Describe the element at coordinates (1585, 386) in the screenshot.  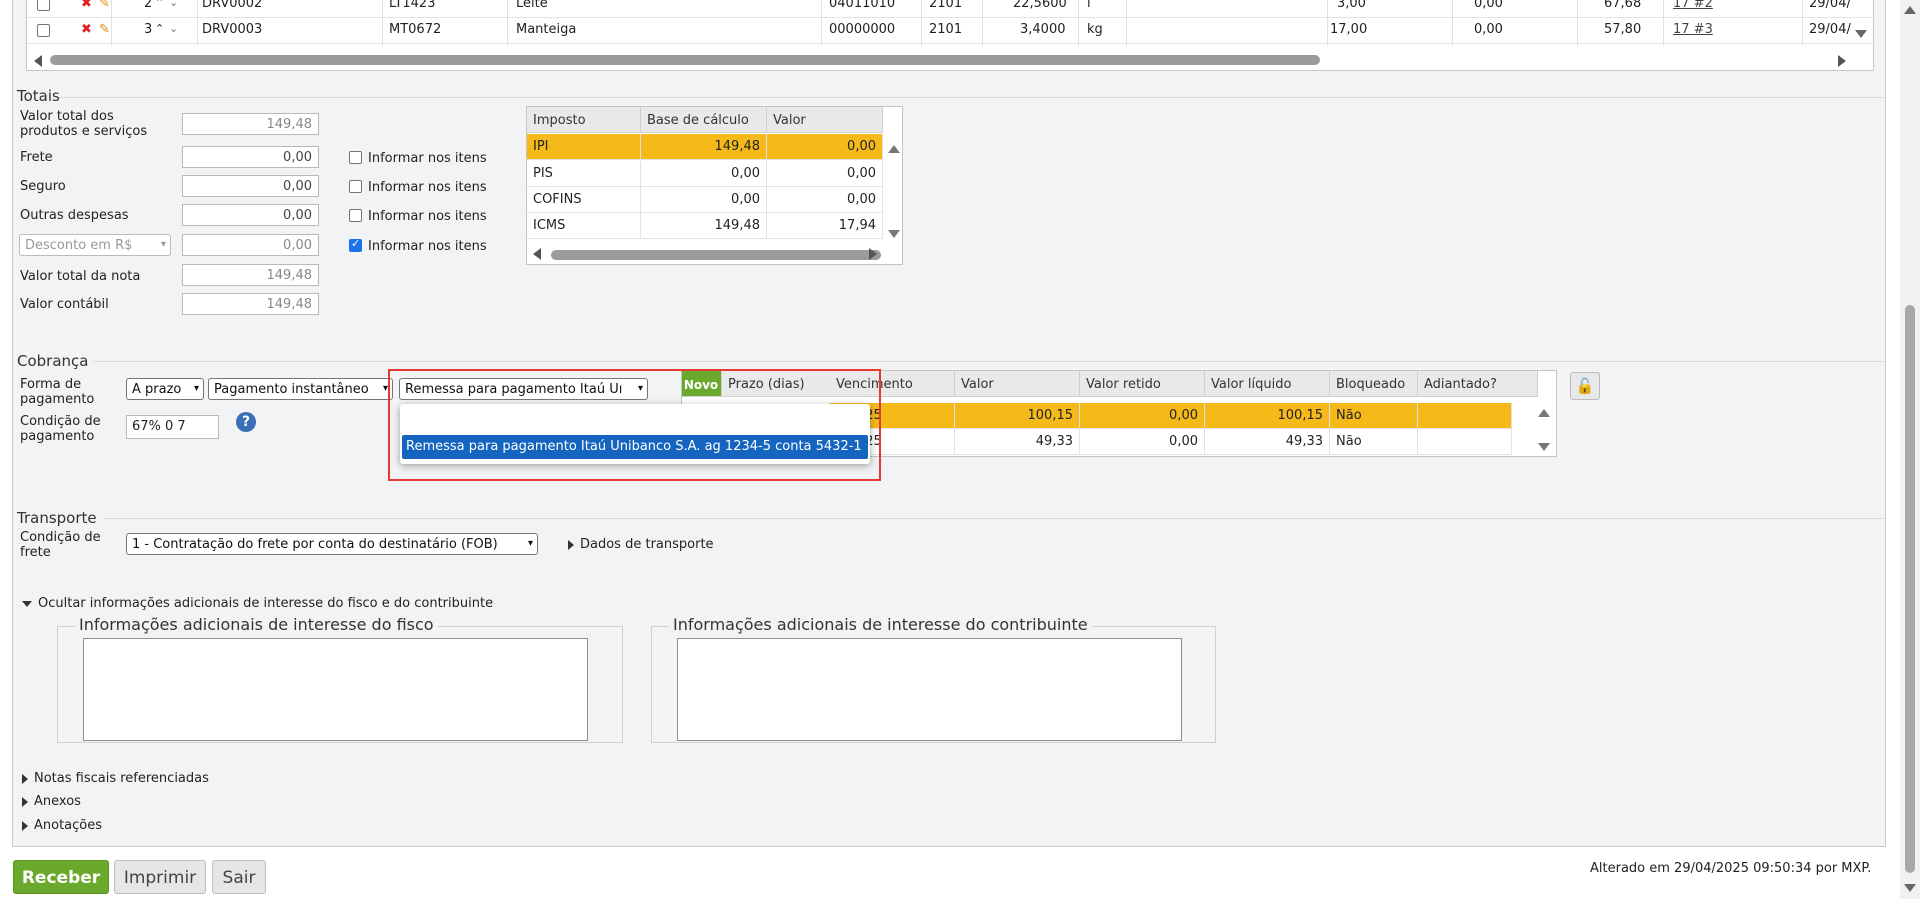
I see `unlock-icon: 🔓` at that location.